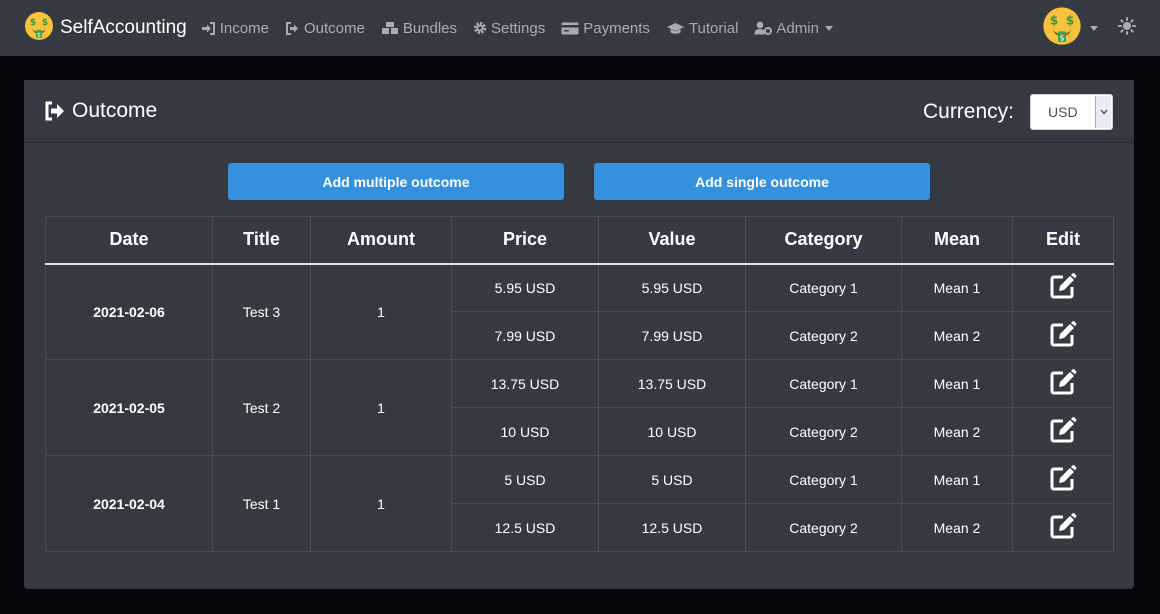  What do you see at coordinates (525, 527) in the screenshot?
I see `price-cell: 12.5 USD` at bounding box center [525, 527].